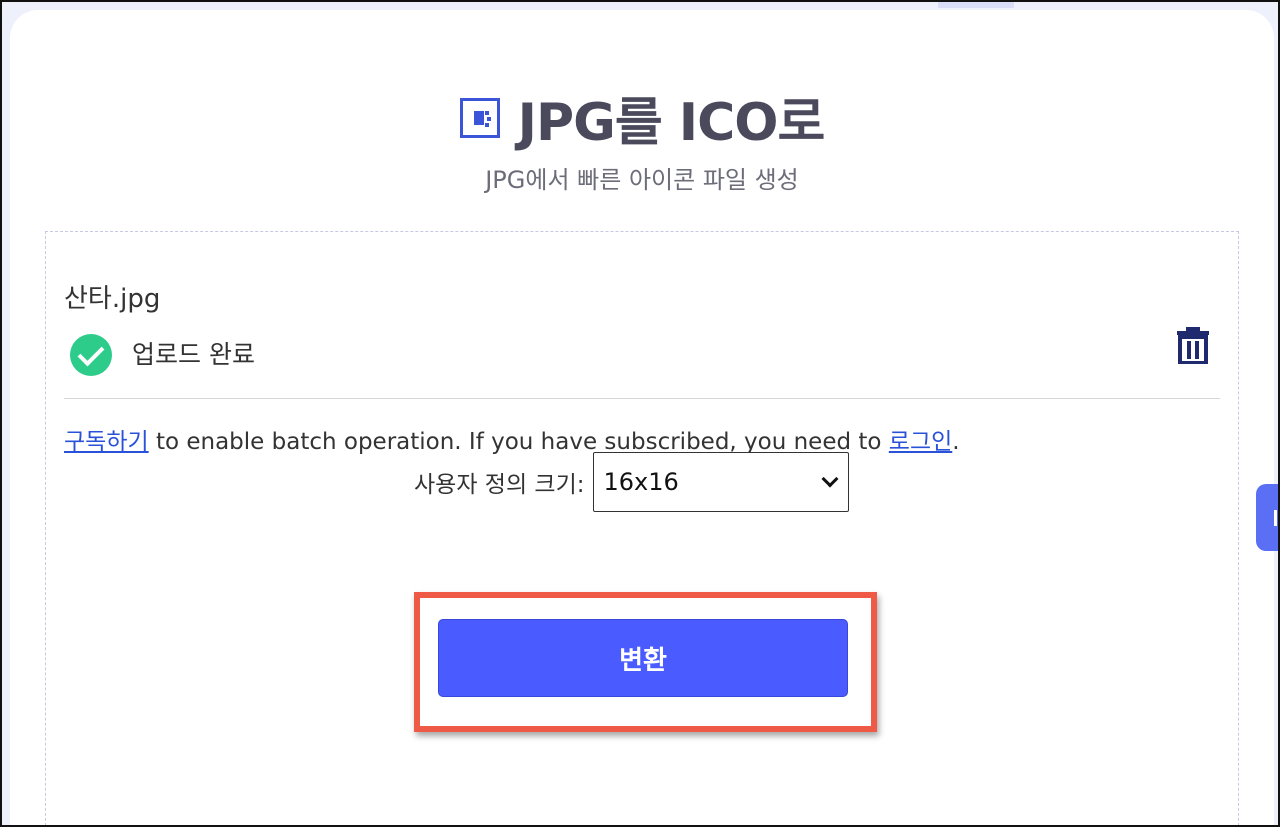 This screenshot has height=827, width=1280. I want to click on header: JPG를 ICO로, so click(640, 117).